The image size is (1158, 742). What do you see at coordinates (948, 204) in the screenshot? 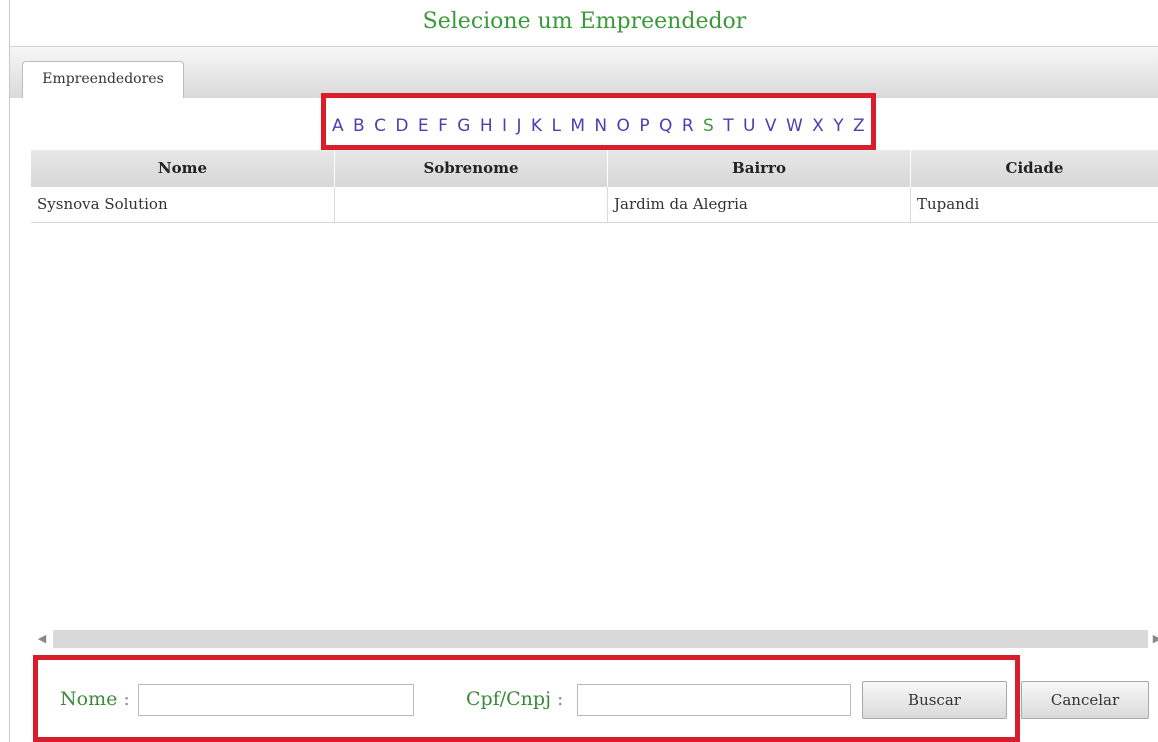
I see `cell-cidade: Tupandi` at bounding box center [948, 204].